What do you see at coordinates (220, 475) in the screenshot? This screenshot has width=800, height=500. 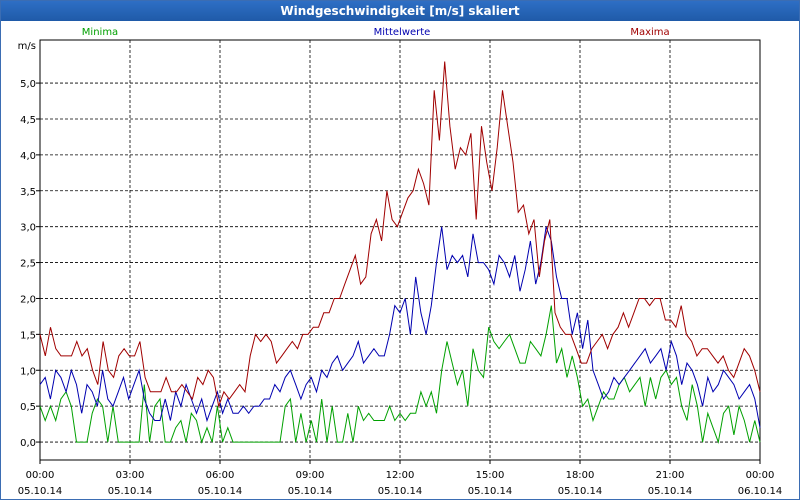 I see `x-tick-time: 06:00` at bounding box center [220, 475].